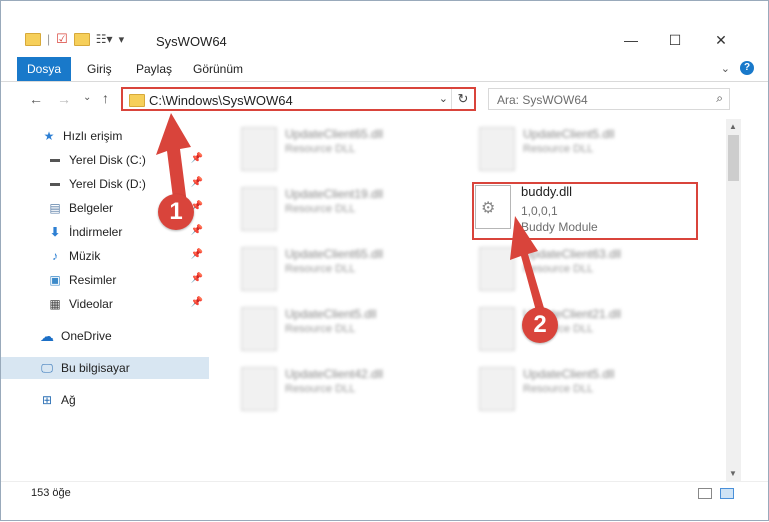 This screenshot has width=769, height=522. What do you see at coordinates (105, 98) in the screenshot?
I see `up-arrow-icon: ↑` at bounding box center [105, 98].